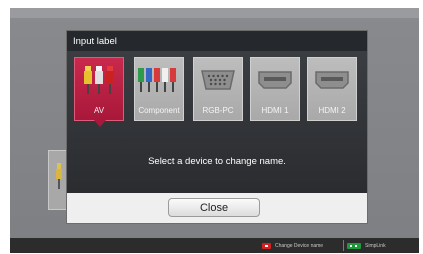  I want to click on input-tile-rgb-pc: RGB-PC, so click(218, 89).